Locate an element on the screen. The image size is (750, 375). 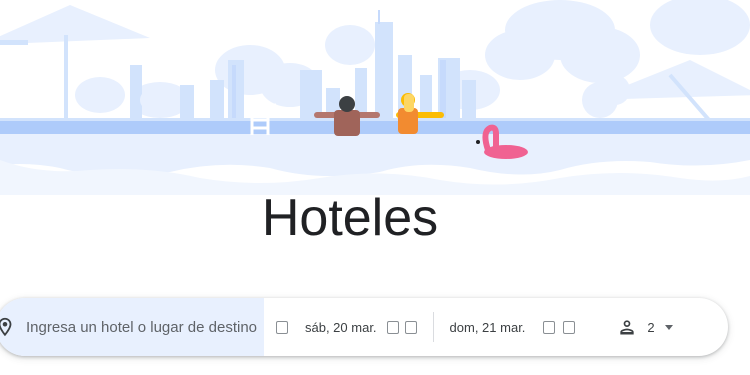
check-in-date: sáb, 20 mar. is located at coordinates (346, 327).